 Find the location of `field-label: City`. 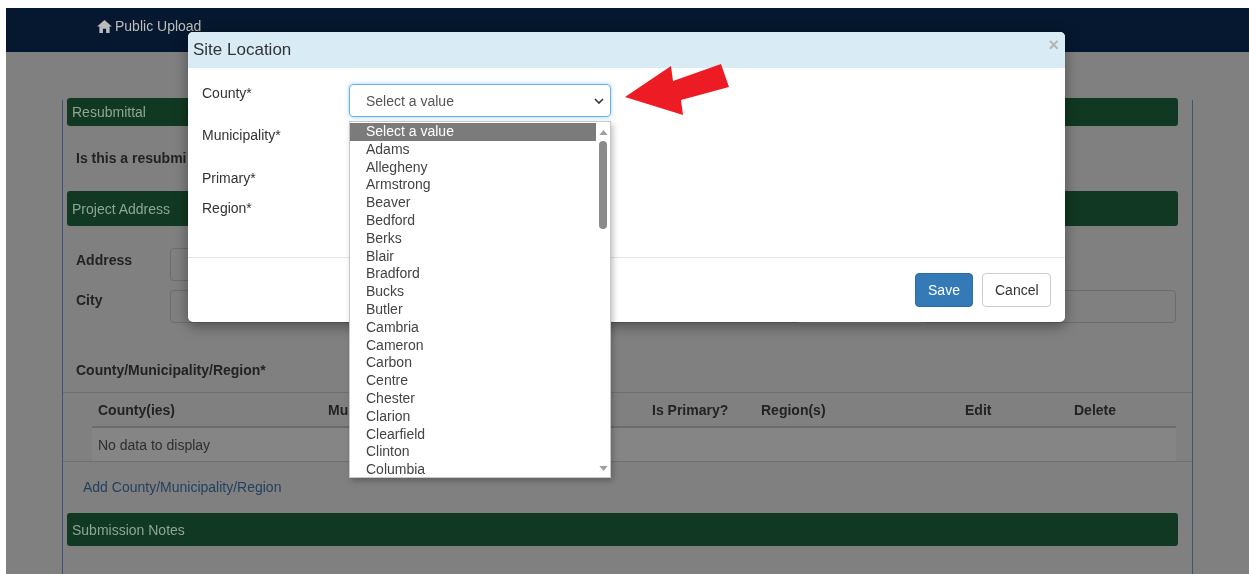

field-label: City is located at coordinates (90, 300).